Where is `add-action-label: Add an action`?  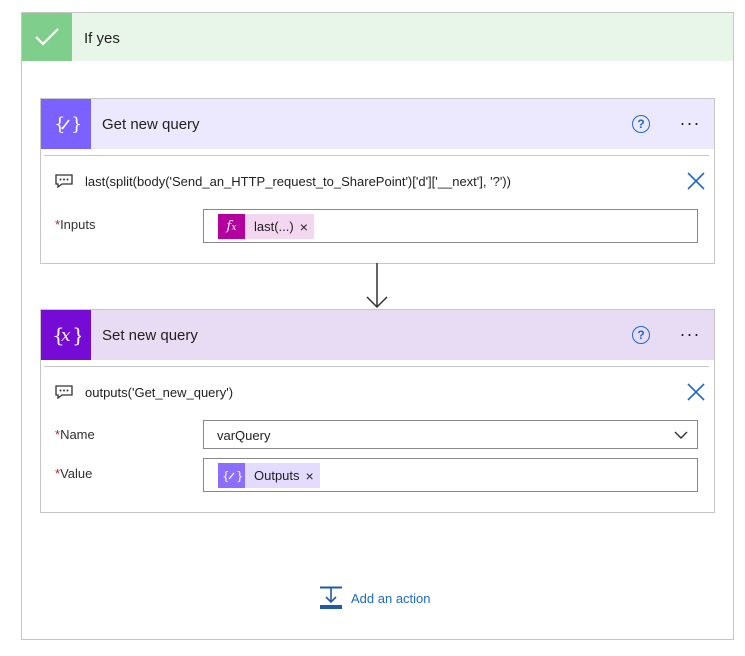 add-action-label: Add an action is located at coordinates (391, 598).